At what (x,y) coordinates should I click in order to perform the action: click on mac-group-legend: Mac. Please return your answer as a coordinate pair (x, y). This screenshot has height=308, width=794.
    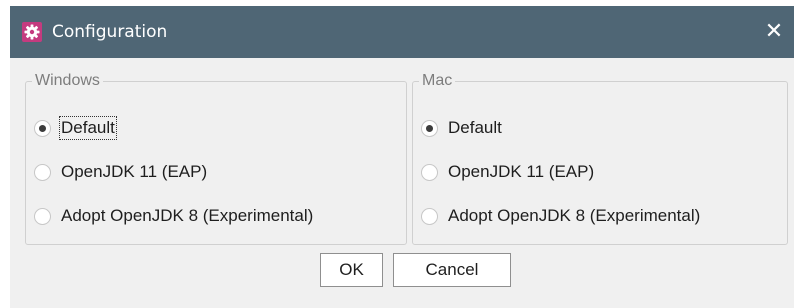
    Looking at the image, I should click on (437, 81).